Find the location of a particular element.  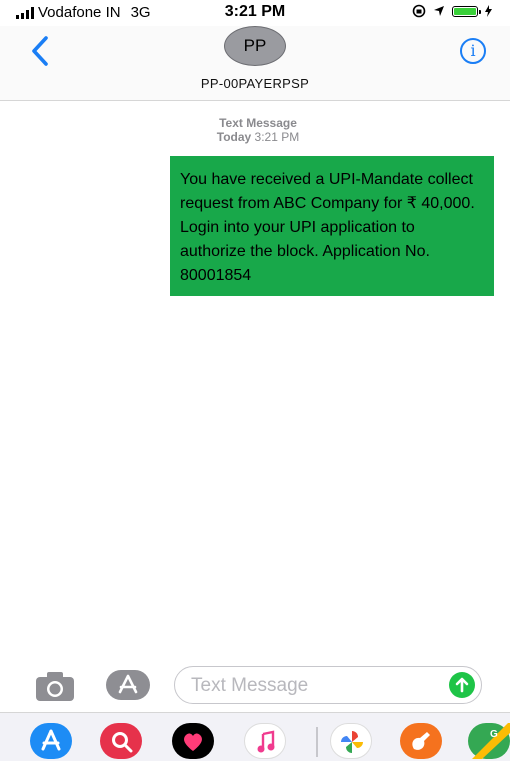

digital-touch-app-icon is located at coordinates (193, 741).